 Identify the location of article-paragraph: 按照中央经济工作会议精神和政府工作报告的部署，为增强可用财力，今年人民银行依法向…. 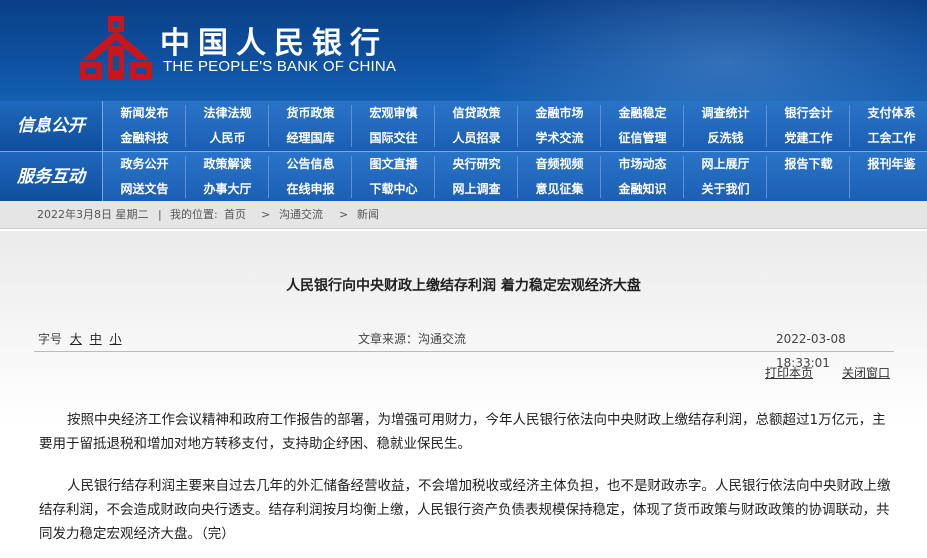
(462, 432).